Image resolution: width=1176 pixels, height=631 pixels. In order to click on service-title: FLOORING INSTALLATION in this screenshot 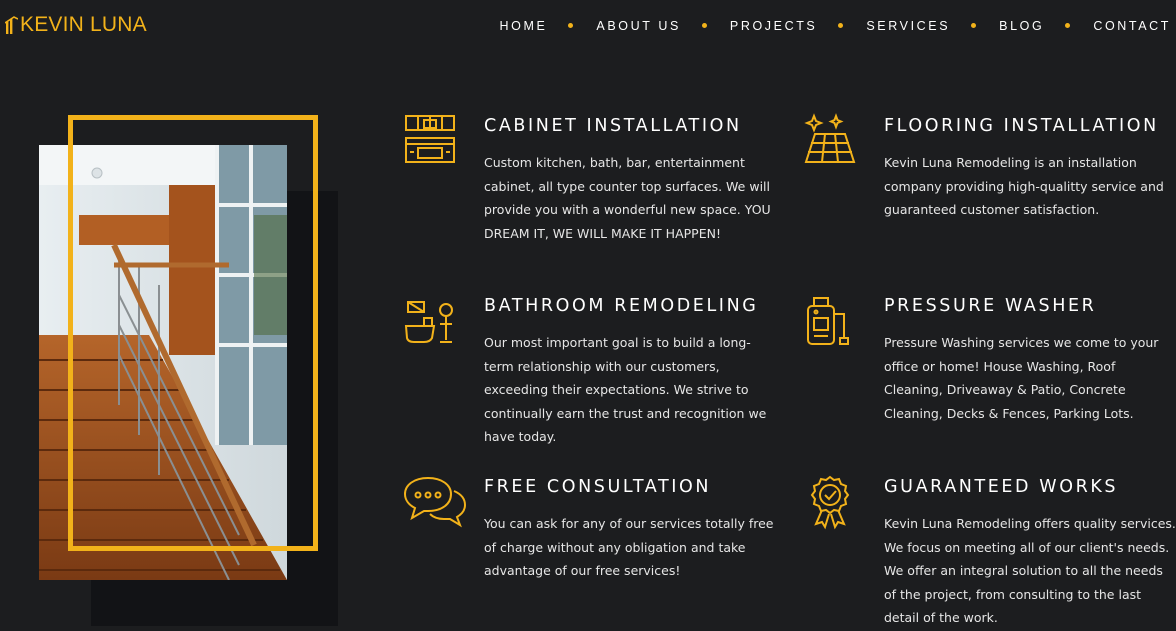, I will do `click(1021, 126)`.